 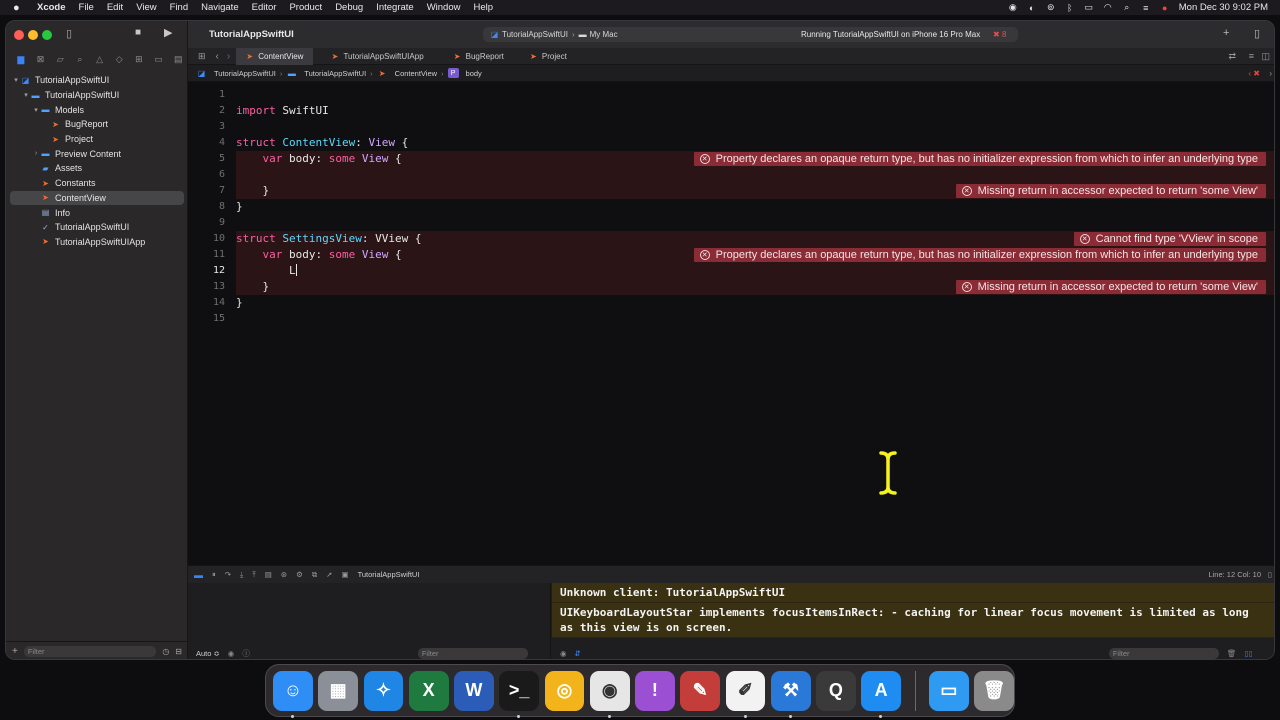 I want to click on breadcrumb-group: TutorialAppSwiftUI, so click(x=335, y=73).